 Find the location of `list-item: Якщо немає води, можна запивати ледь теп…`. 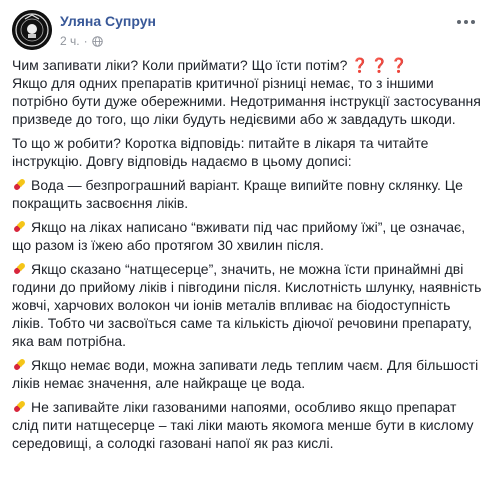

list-item: Якщо немає води, можна запивати ледь теп… is located at coordinates (247, 374).